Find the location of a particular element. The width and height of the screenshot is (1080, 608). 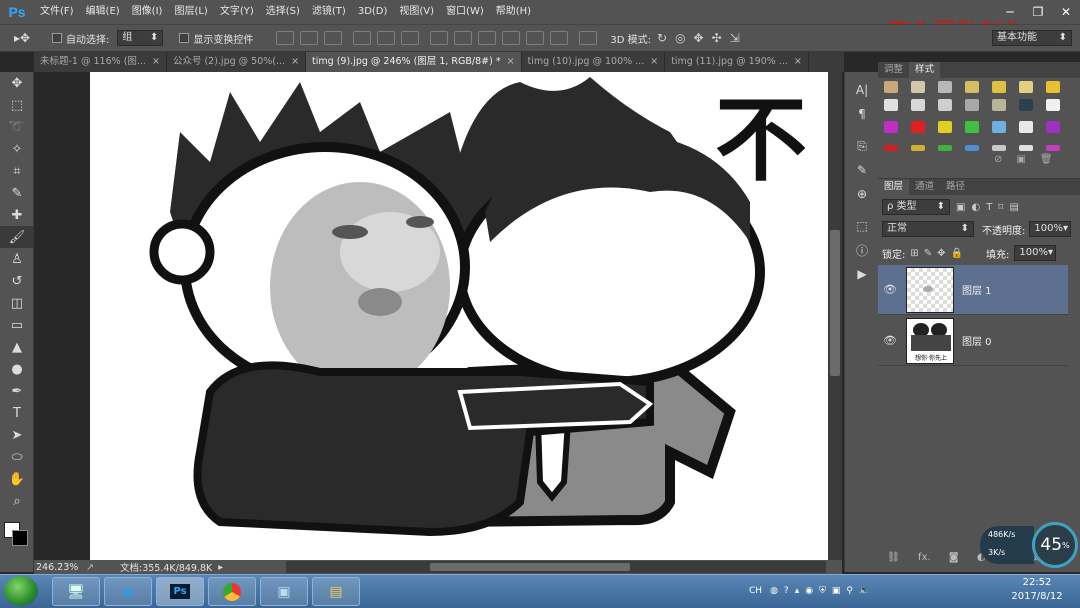

menu-3d: 3D(D) is located at coordinates (373, 12).